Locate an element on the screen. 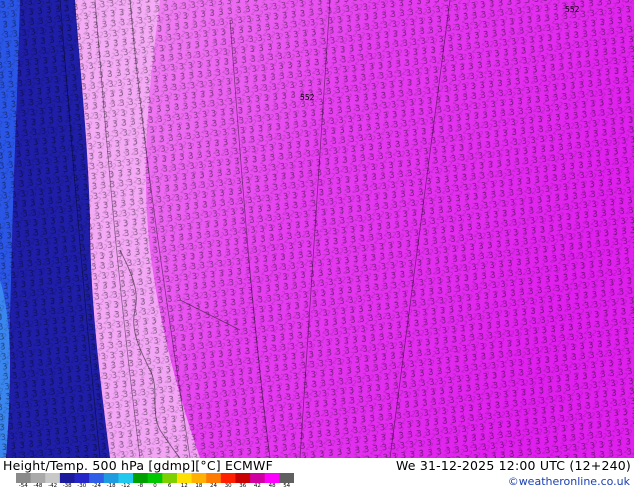  valid-time: We 31-12-2025 12:00 UTC (12+240) is located at coordinates (513, 465).